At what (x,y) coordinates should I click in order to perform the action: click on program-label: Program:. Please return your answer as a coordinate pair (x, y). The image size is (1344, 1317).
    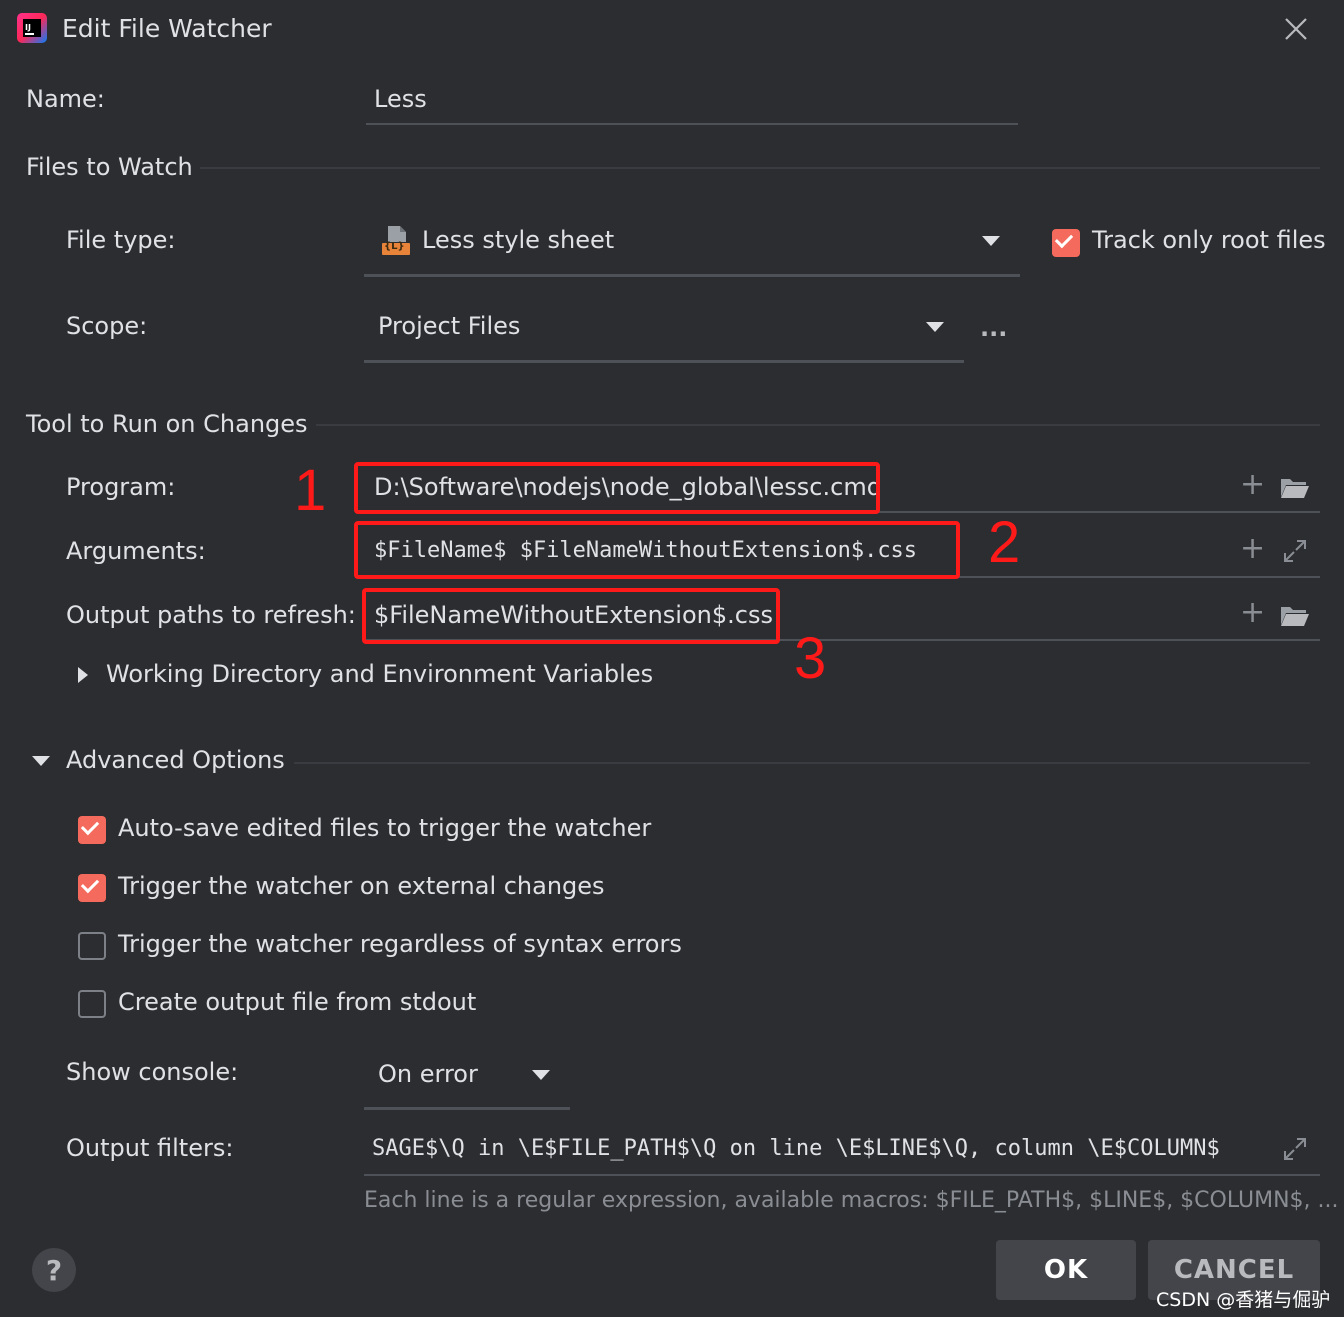
    Looking at the image, I should click on (121, 487).